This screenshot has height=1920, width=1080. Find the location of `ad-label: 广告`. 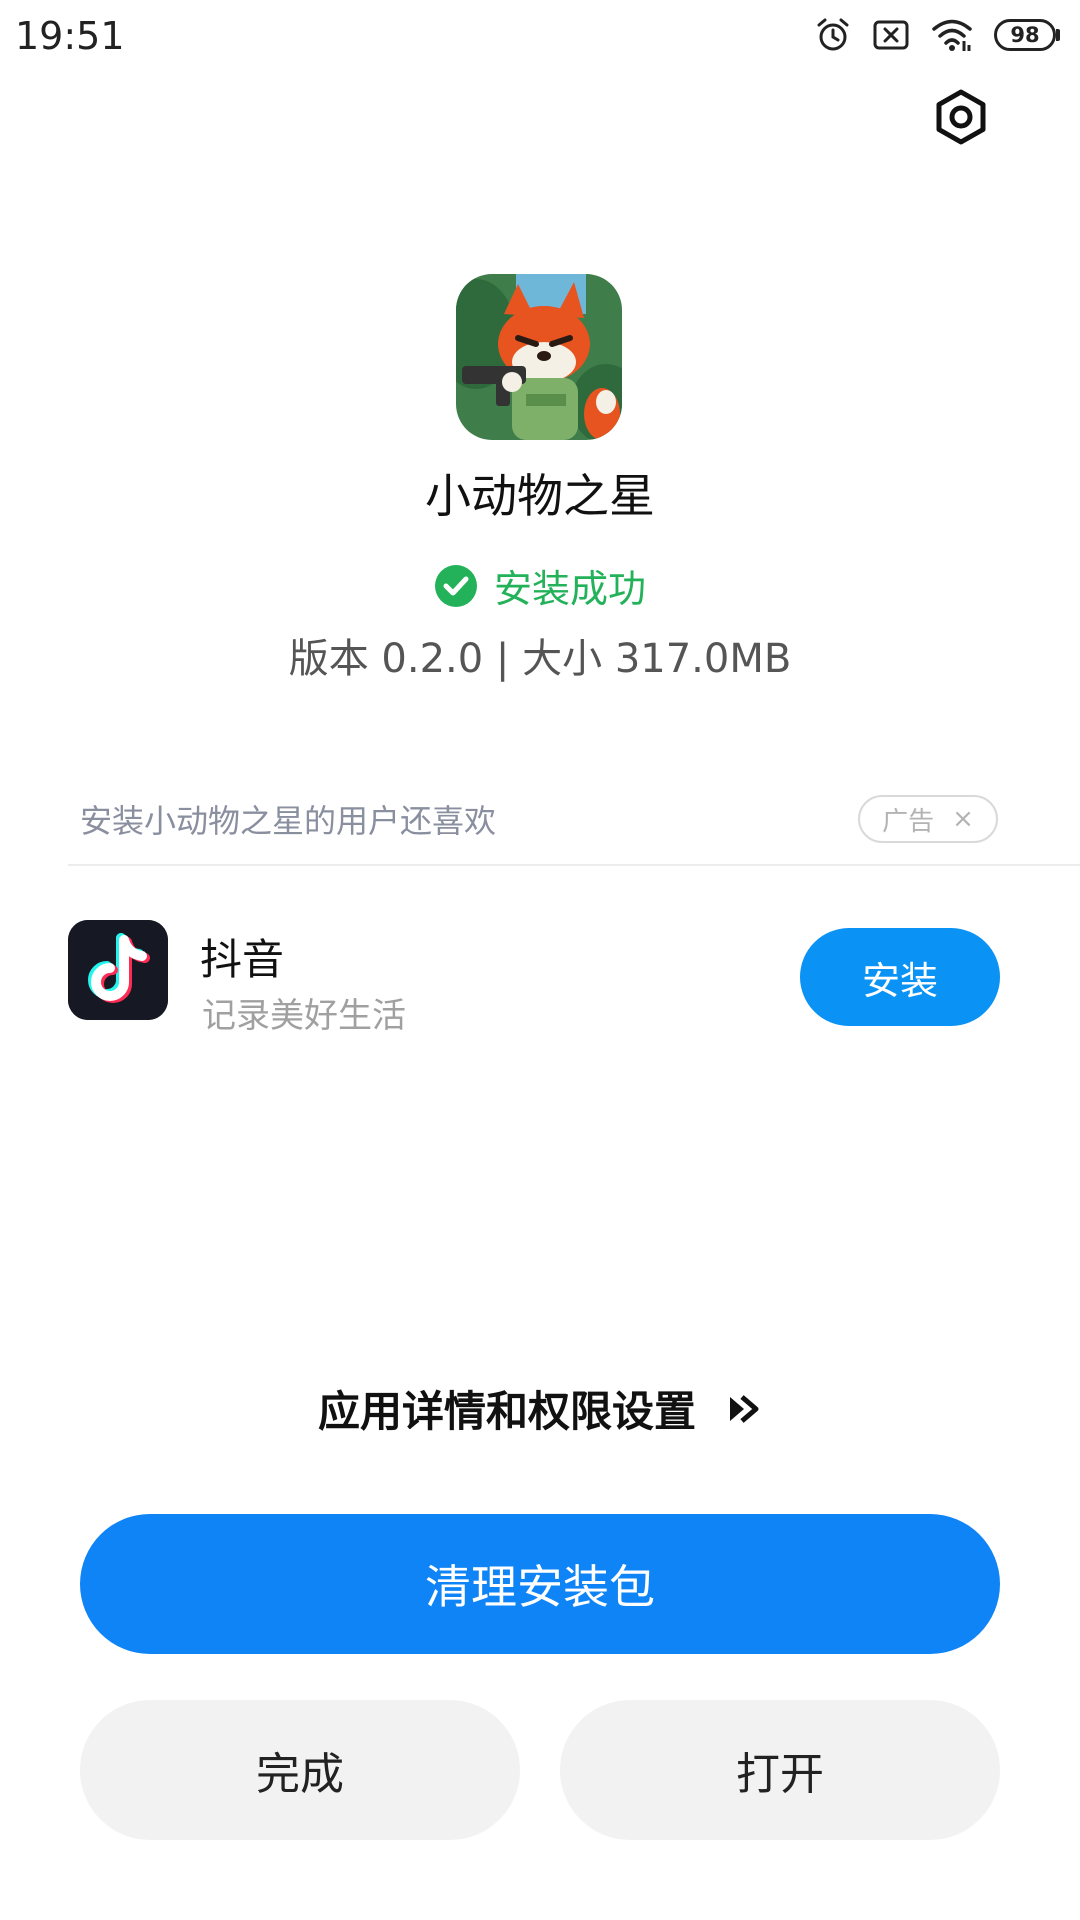

ad-label: 广告 is located at coordinates (908, 821).